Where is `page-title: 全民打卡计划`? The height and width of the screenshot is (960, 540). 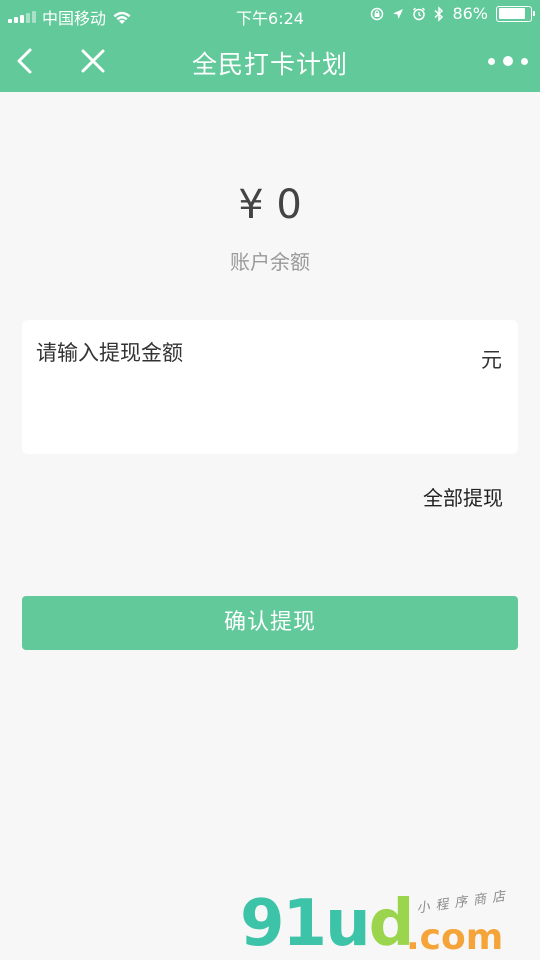
page-title: 全民打卡计划 is located at coordinates (269, 64).